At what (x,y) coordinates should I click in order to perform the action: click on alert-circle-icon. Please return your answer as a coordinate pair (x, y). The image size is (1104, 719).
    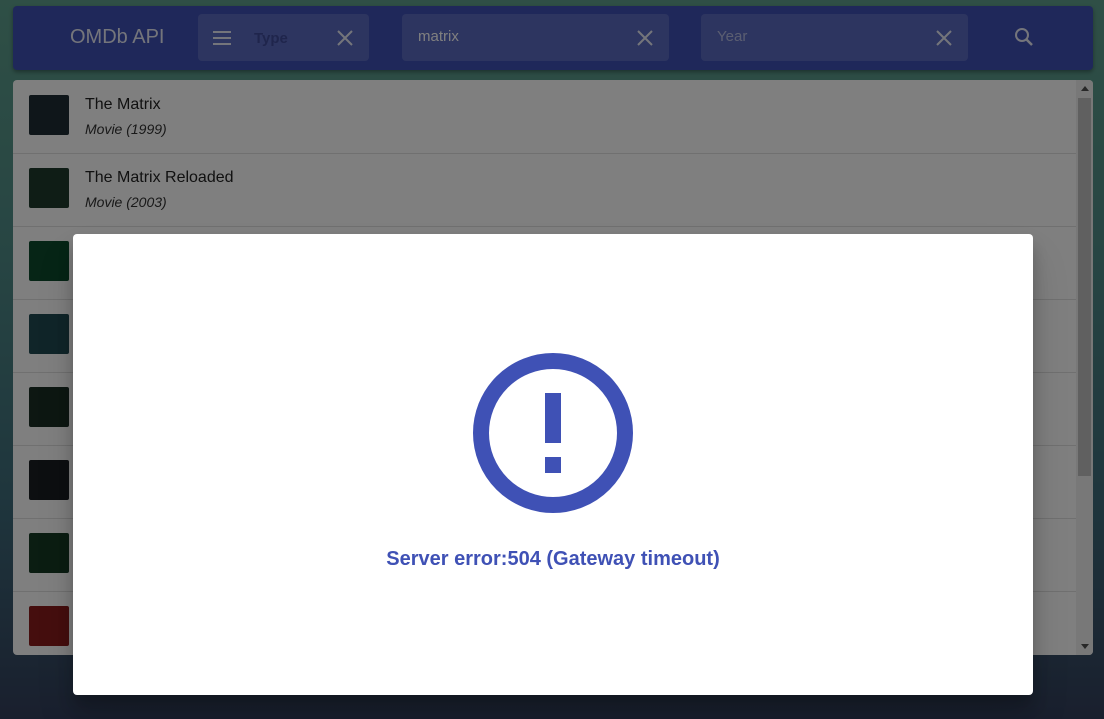
    Looking at the image, I should click on (553, 433).